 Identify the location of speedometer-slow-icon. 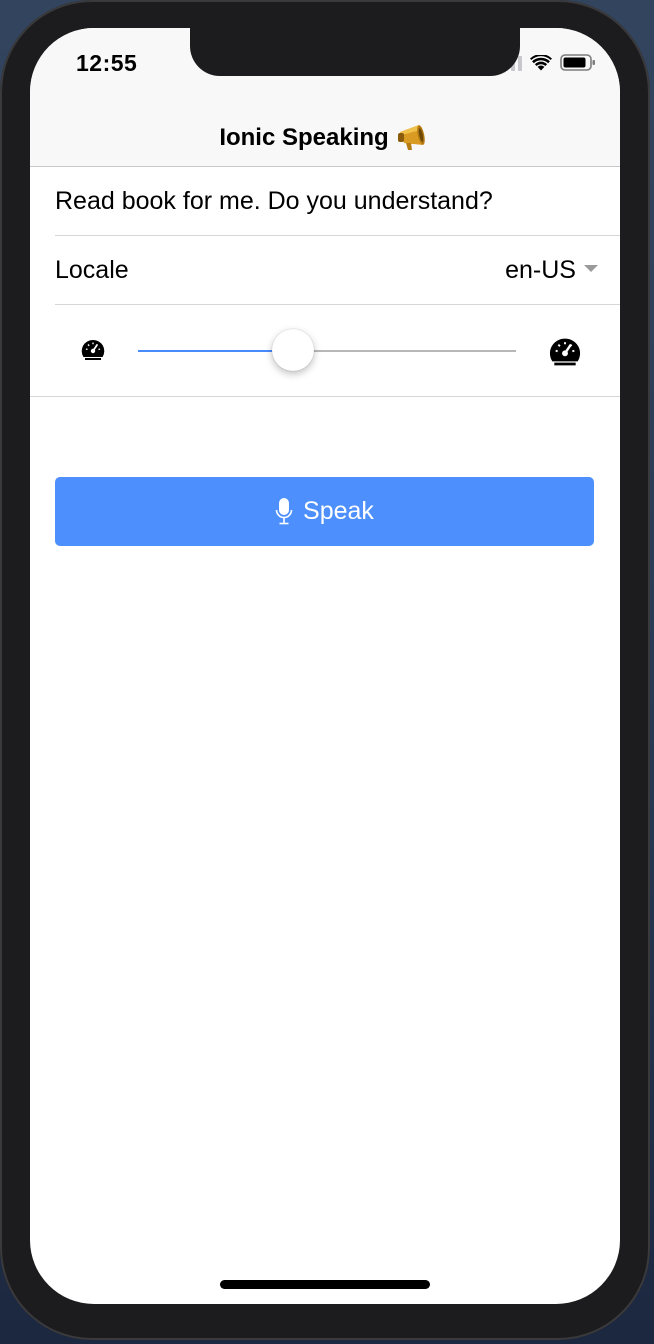
(93, 349).